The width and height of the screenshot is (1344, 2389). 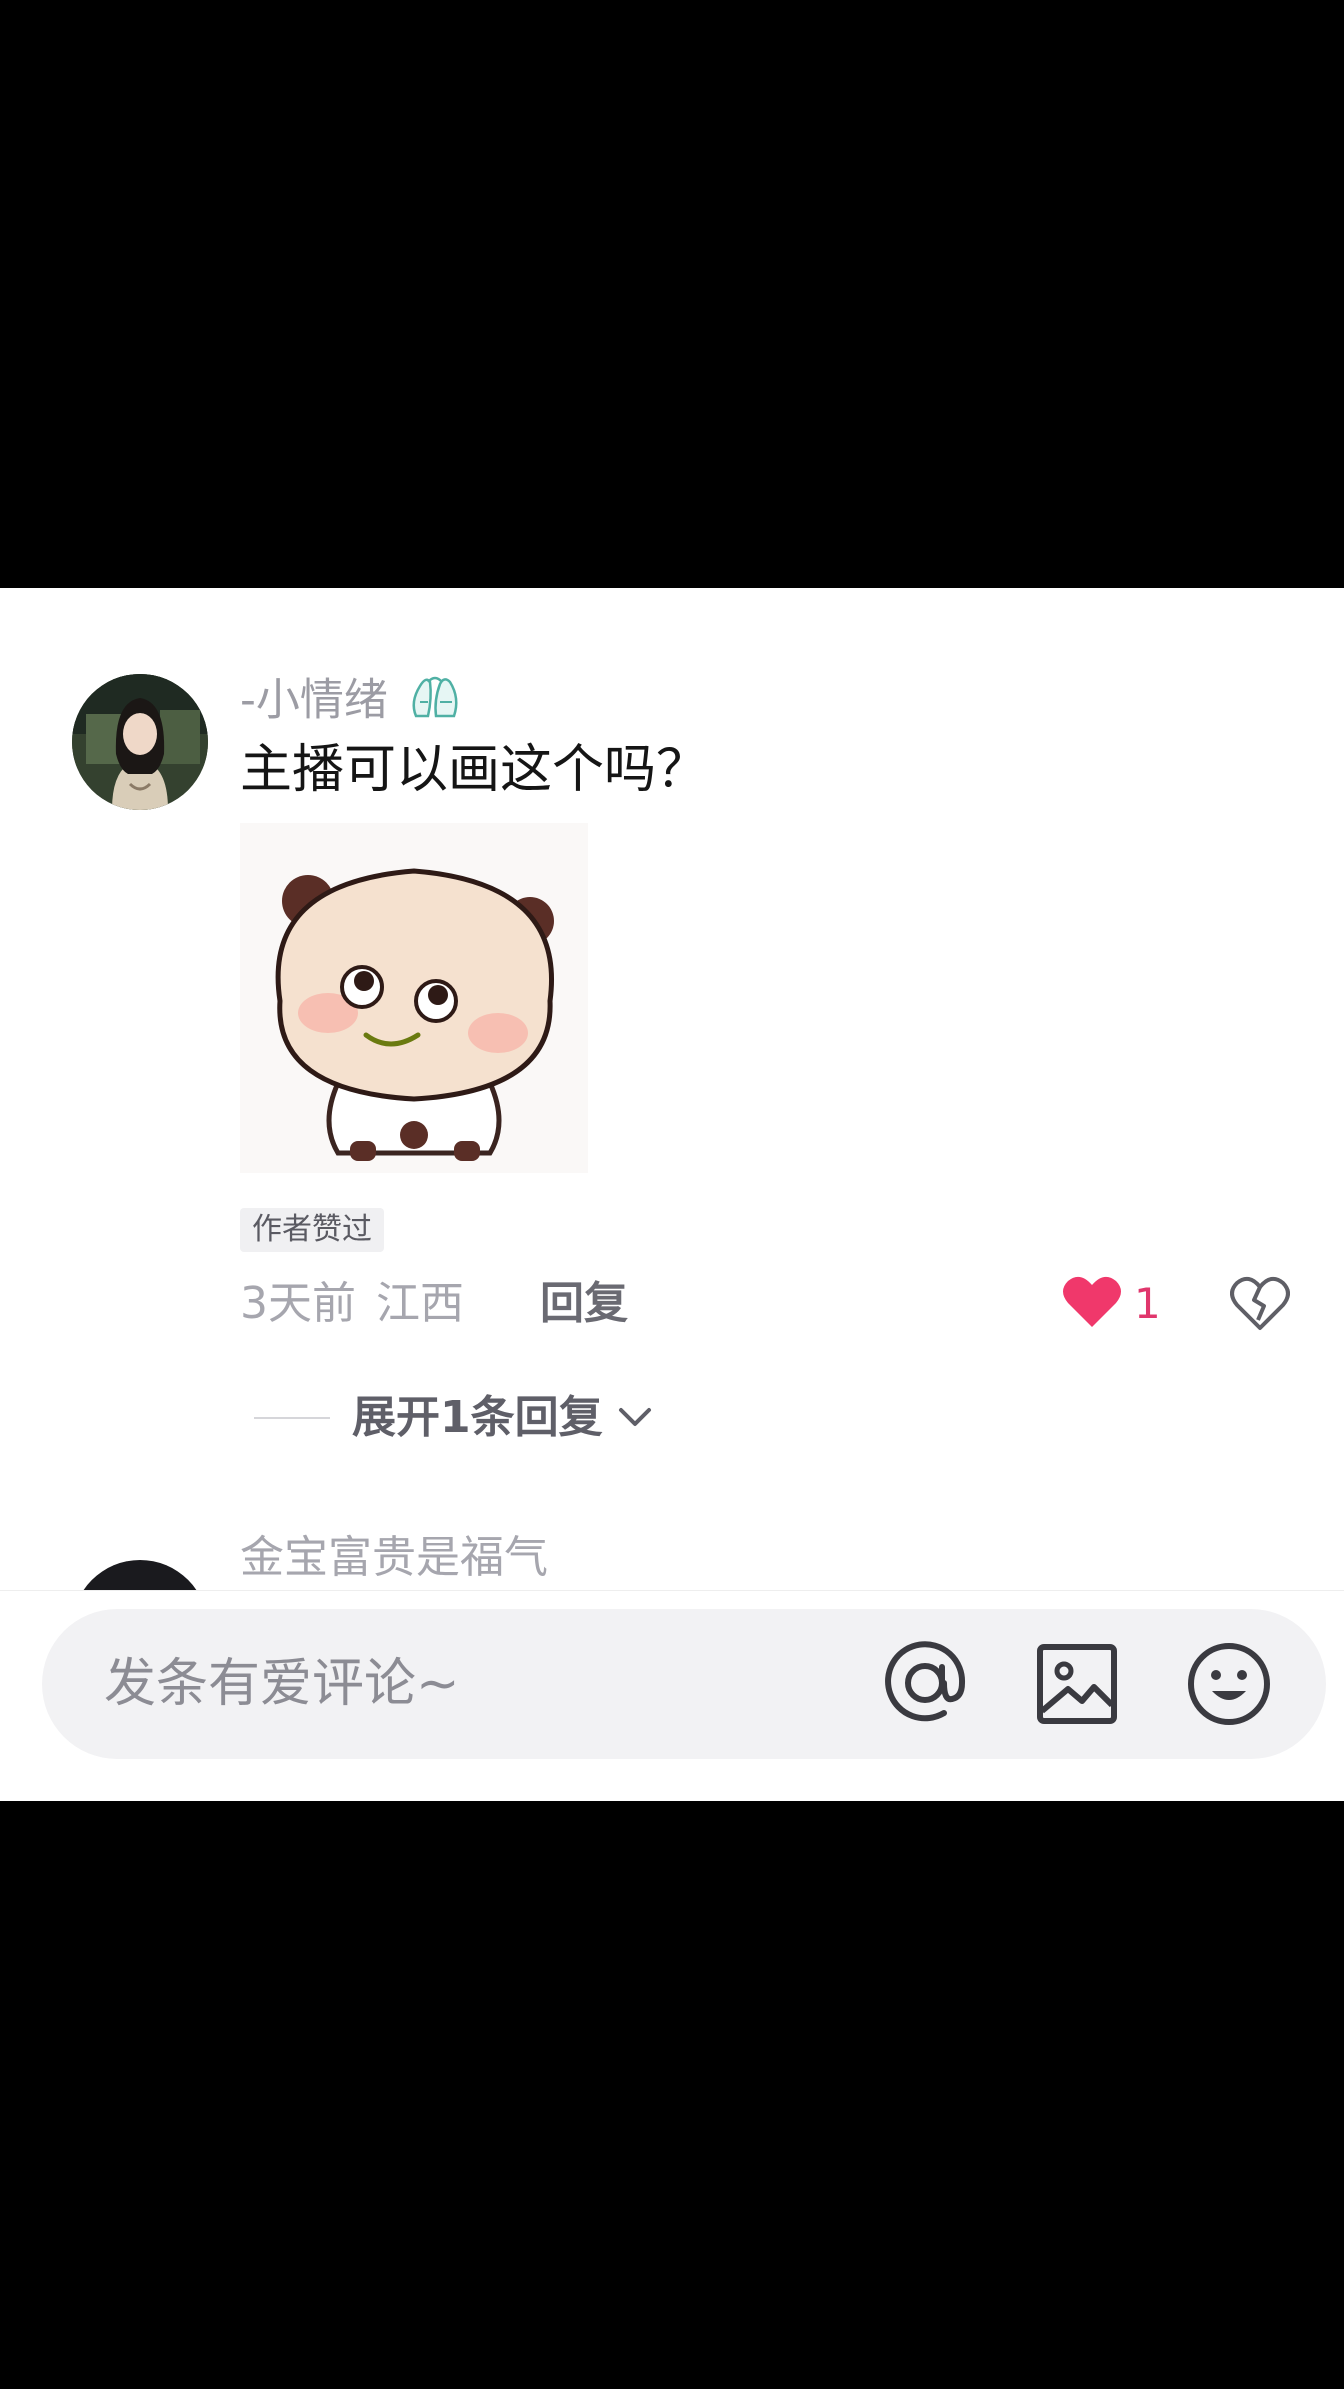 What do you see at coordinates (435, 702) in the screenshot?
I see `ballet-shoes-icon` at bounding box center [435, 702].